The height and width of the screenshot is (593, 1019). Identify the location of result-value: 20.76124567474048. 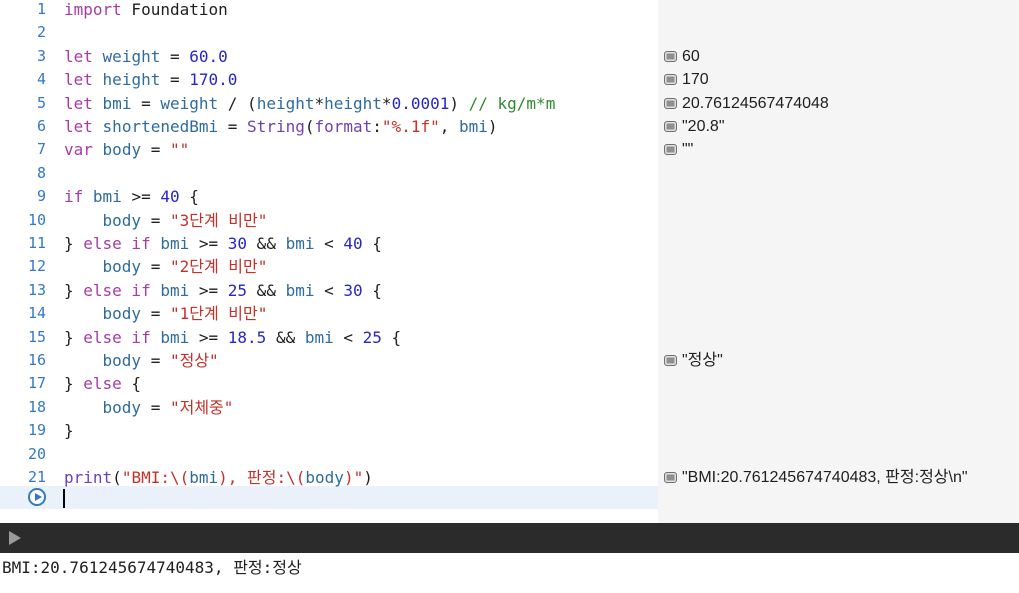
(746, 103).